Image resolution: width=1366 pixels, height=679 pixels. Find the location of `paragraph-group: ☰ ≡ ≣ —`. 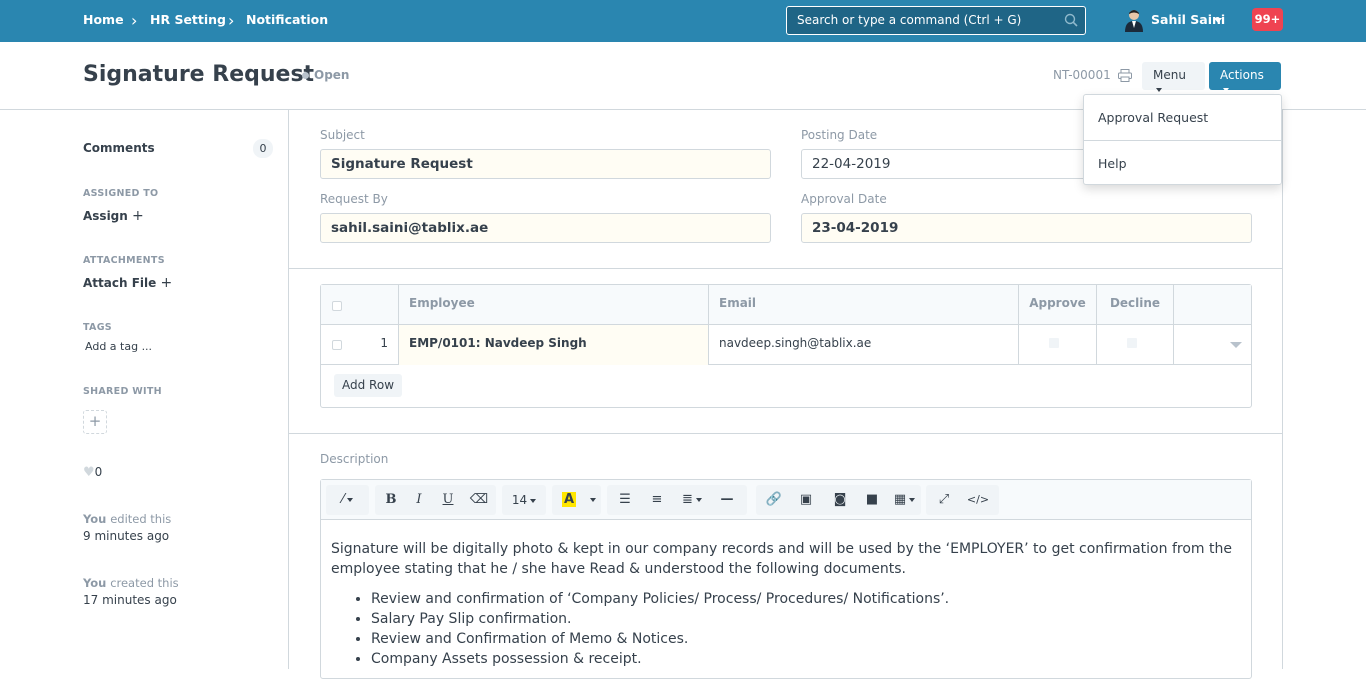

paragraph-group: ☰ ≡ ≣ — is located at coordinates (677, 500).